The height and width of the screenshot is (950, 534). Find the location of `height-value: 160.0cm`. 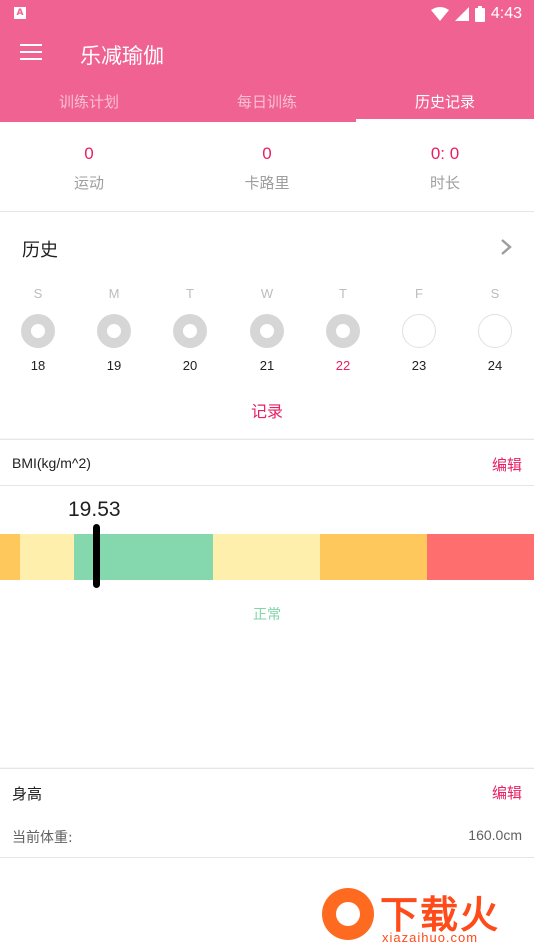

height-value: 160.0cm is located at coordinates (495, 835).